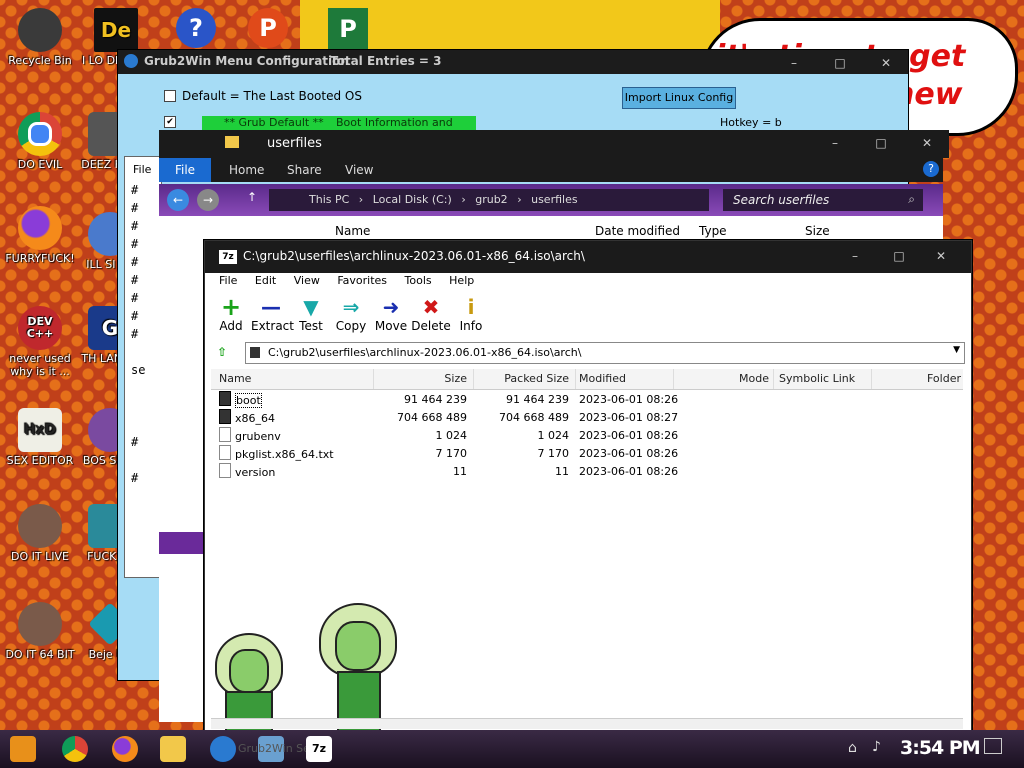 This screenshot has width=1024, height=768. What do you see at coordinates (432, 417) in the screenshot?
I see `row-size: 704 668 489` at bounding box center [432, 417].